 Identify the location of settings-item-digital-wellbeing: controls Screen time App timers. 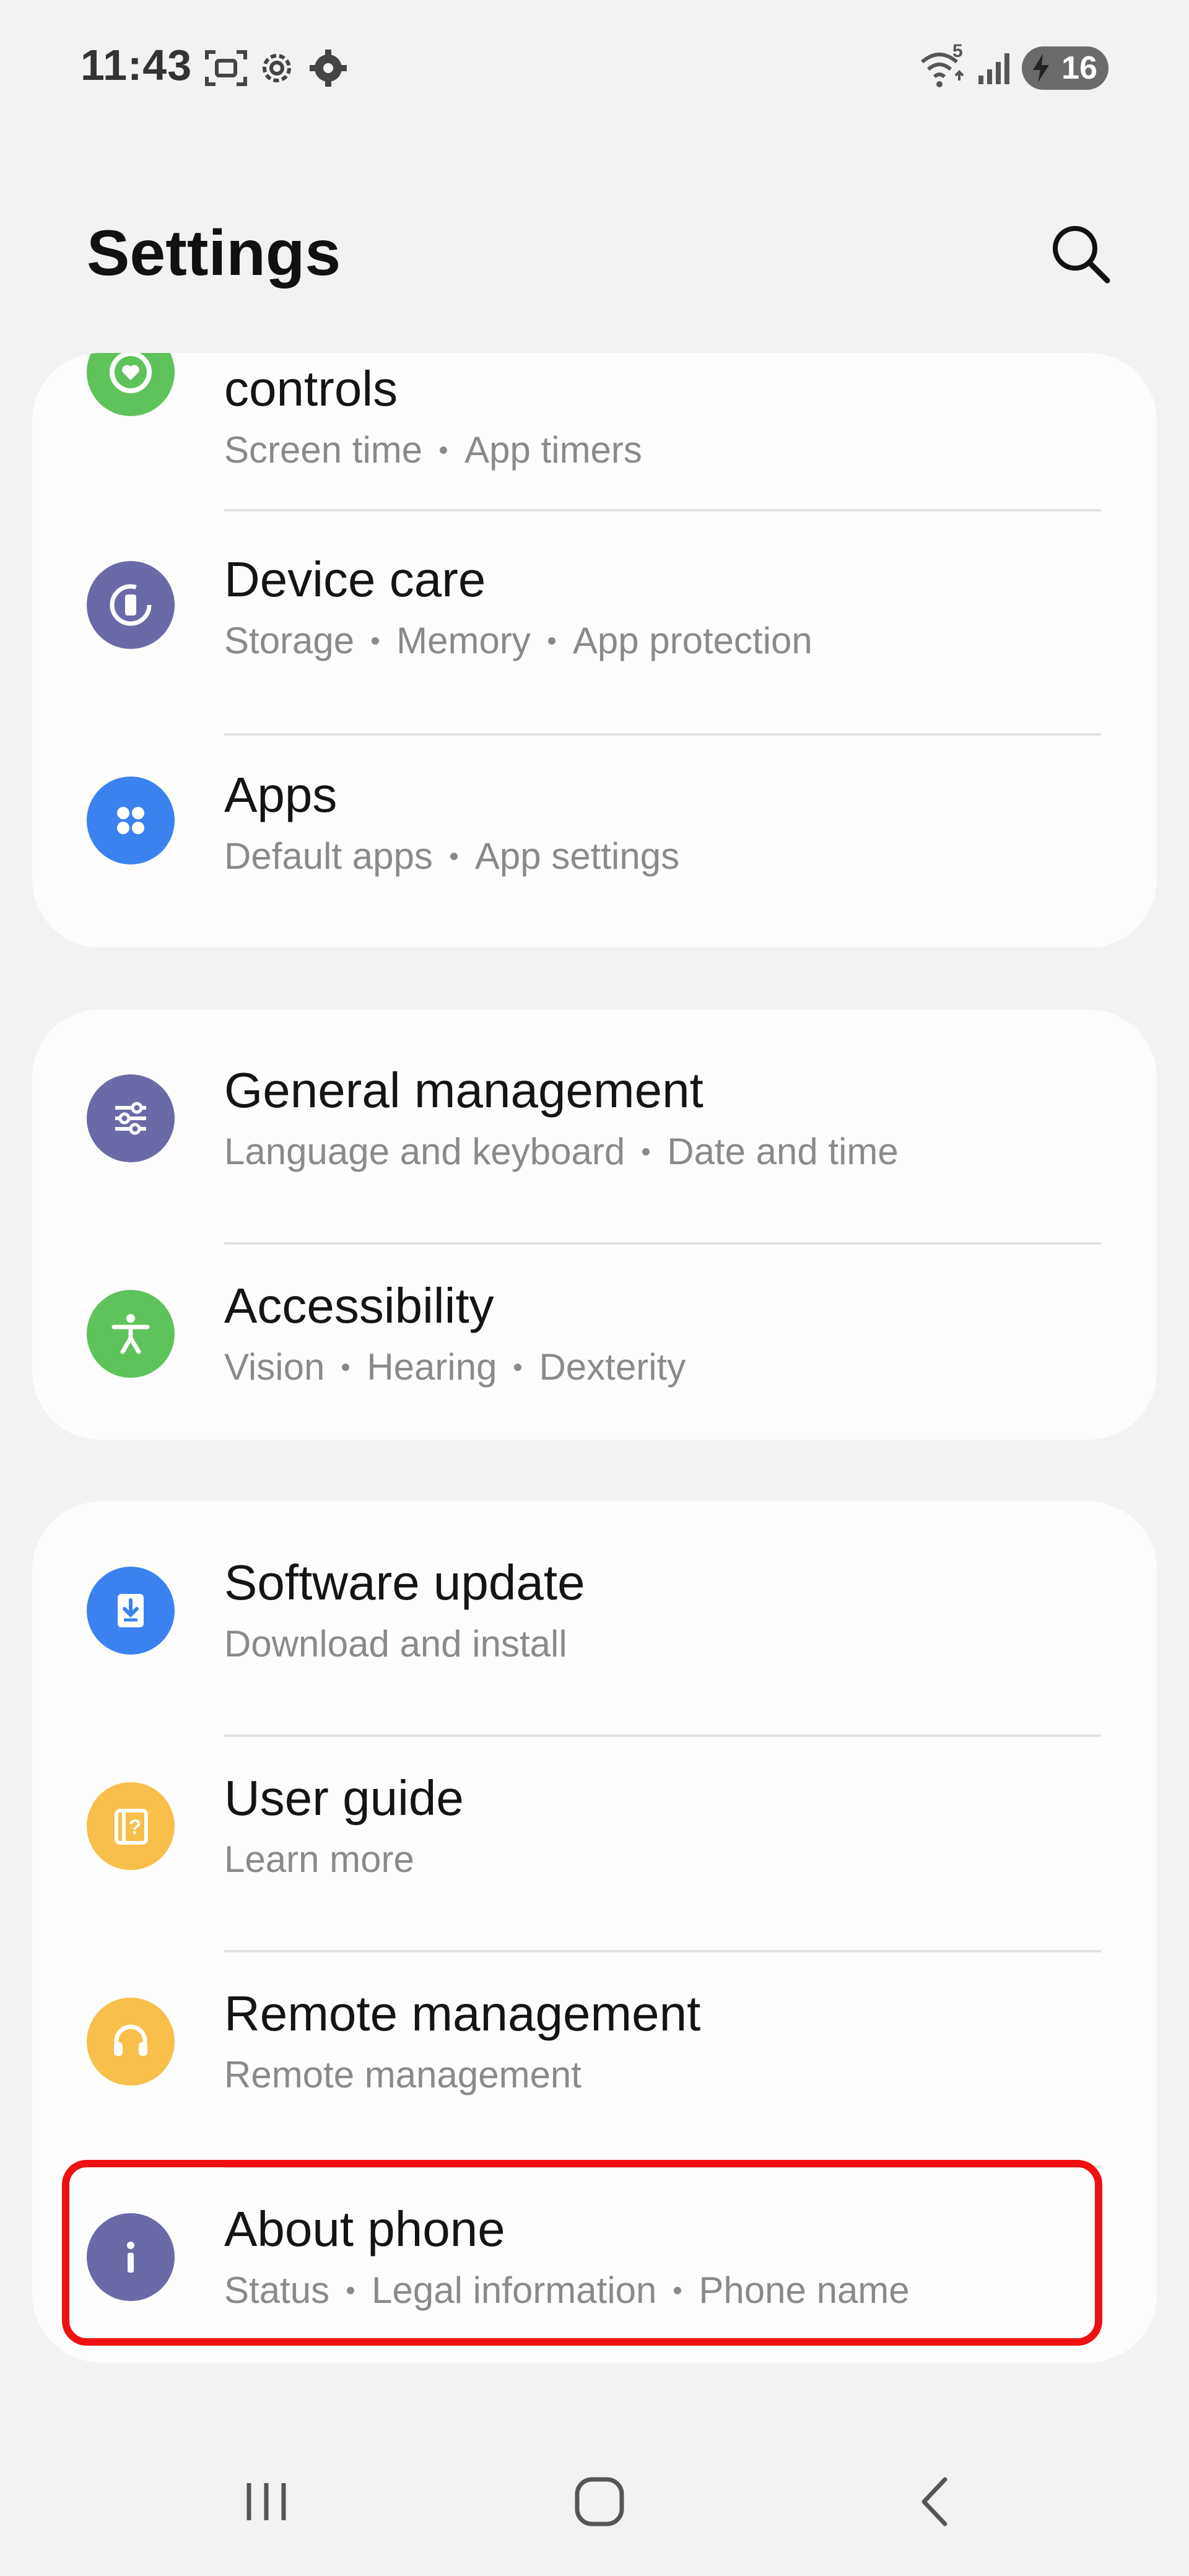
(594, 442).